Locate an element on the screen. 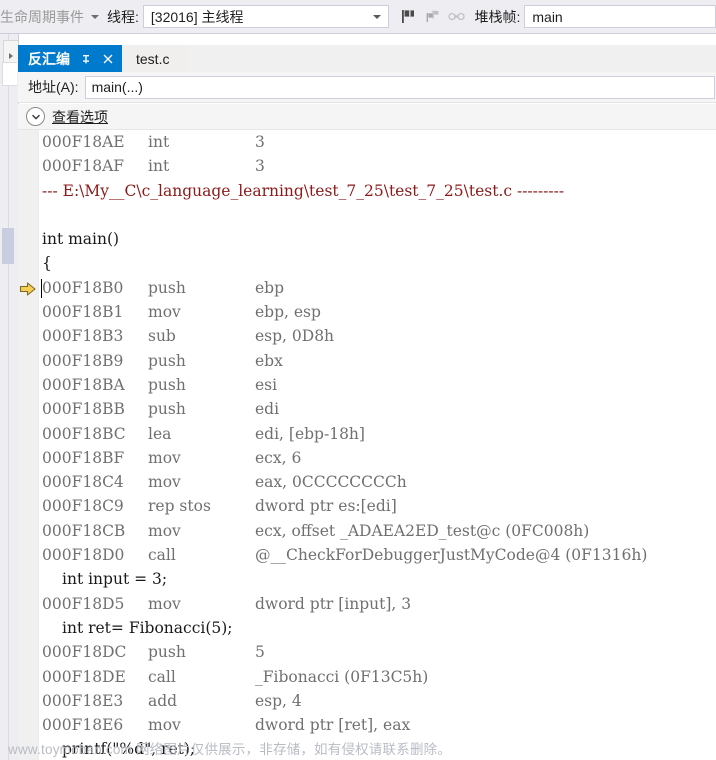 The width and height of the screenshot is (716, 760). lifecycle-dropdown-caret-icon is located at coordinates (95, 16).